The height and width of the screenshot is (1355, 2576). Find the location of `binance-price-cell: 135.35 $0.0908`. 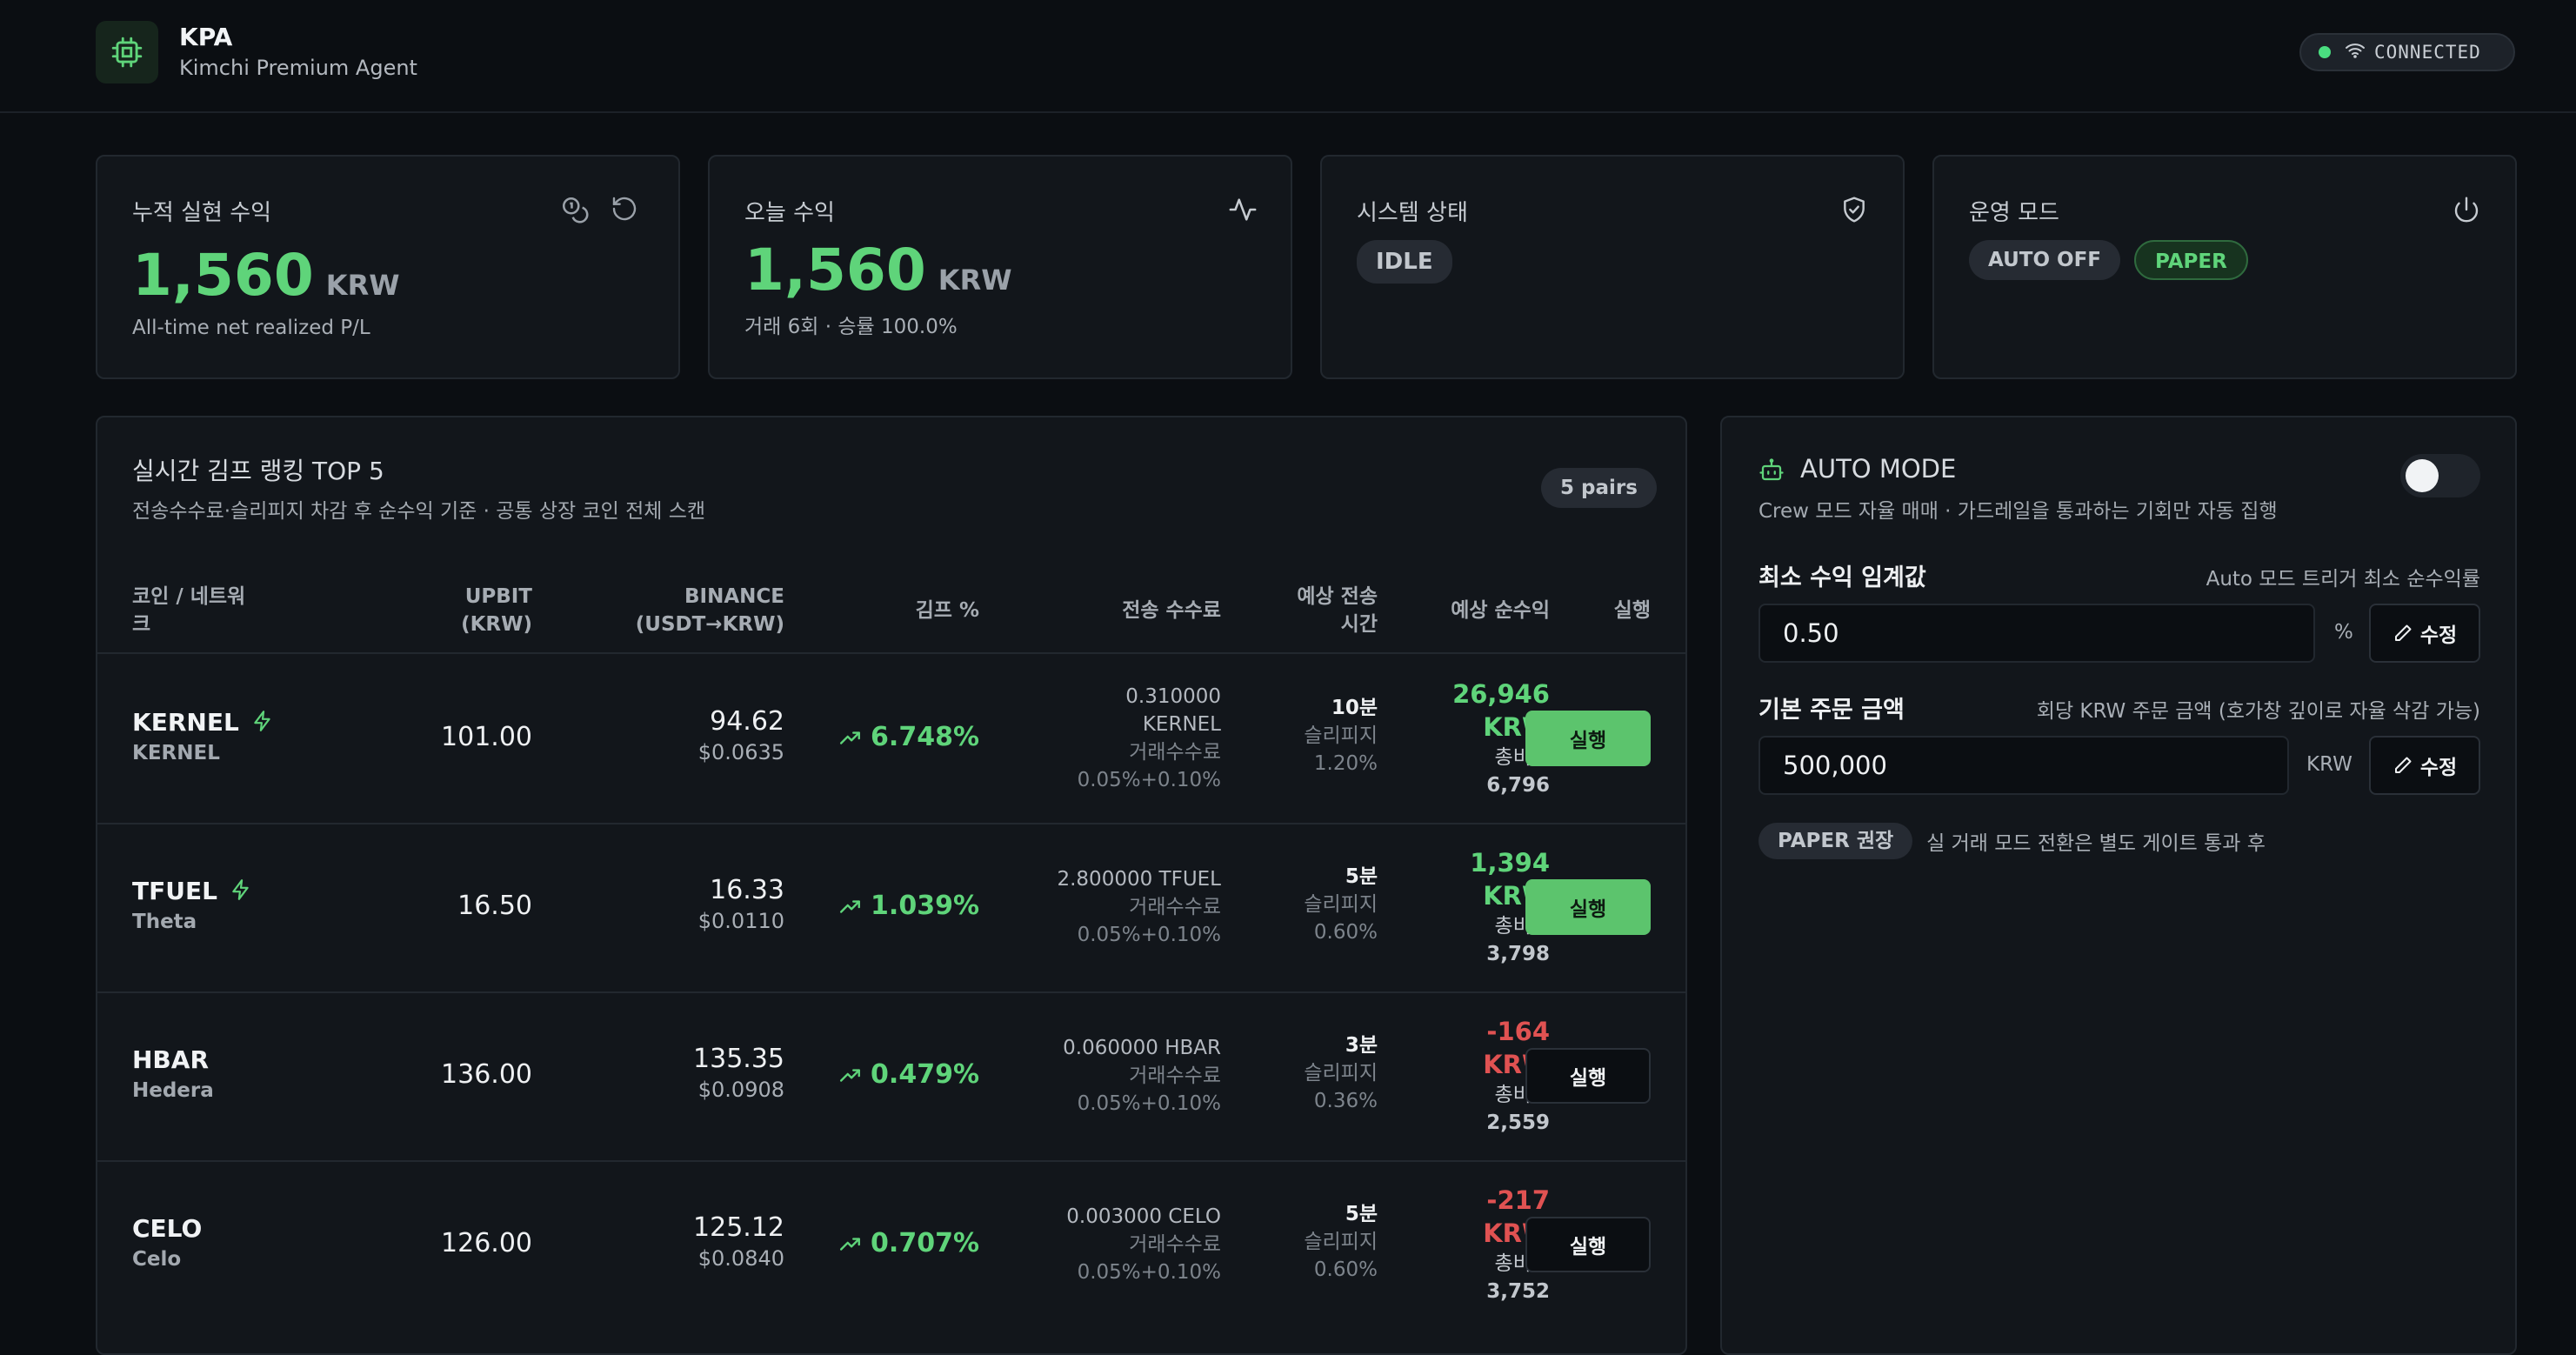

binance-price-cell: 135.35 $0.0908 is located at coordinates (680, 1073).